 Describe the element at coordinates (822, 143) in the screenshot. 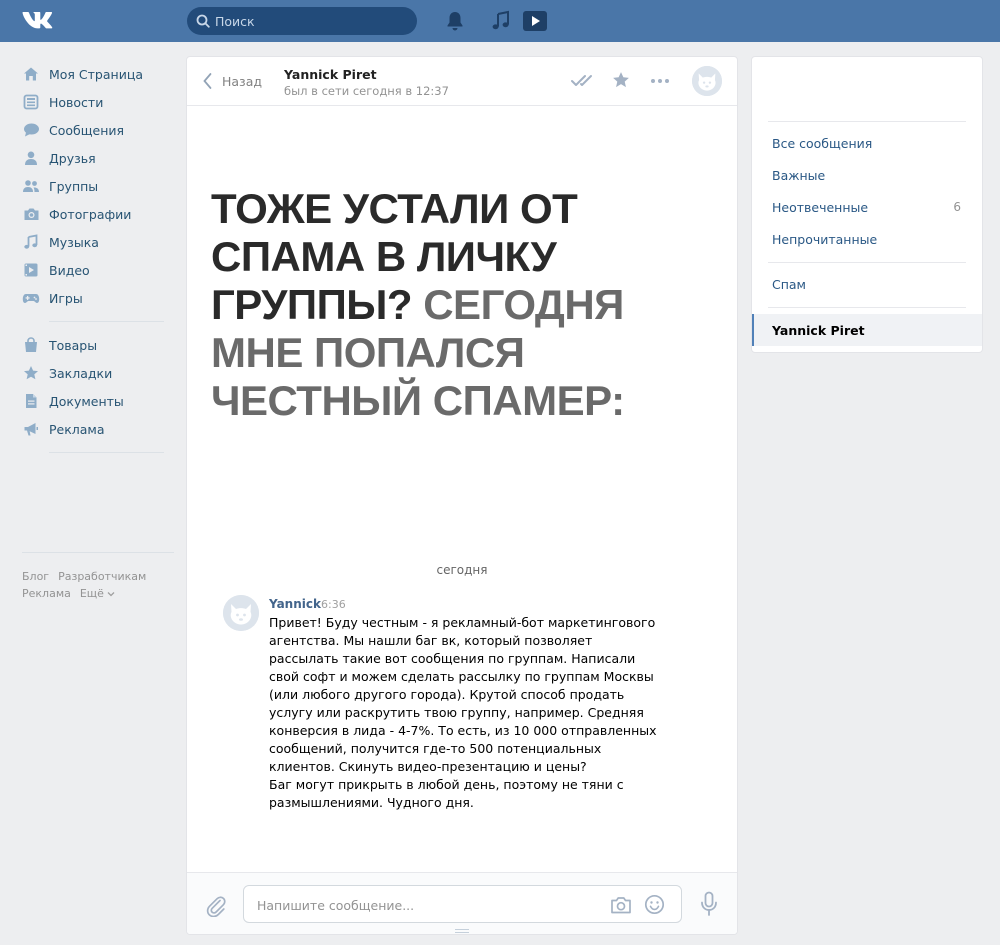

I see `filter-label: Все сообщения` at that location.